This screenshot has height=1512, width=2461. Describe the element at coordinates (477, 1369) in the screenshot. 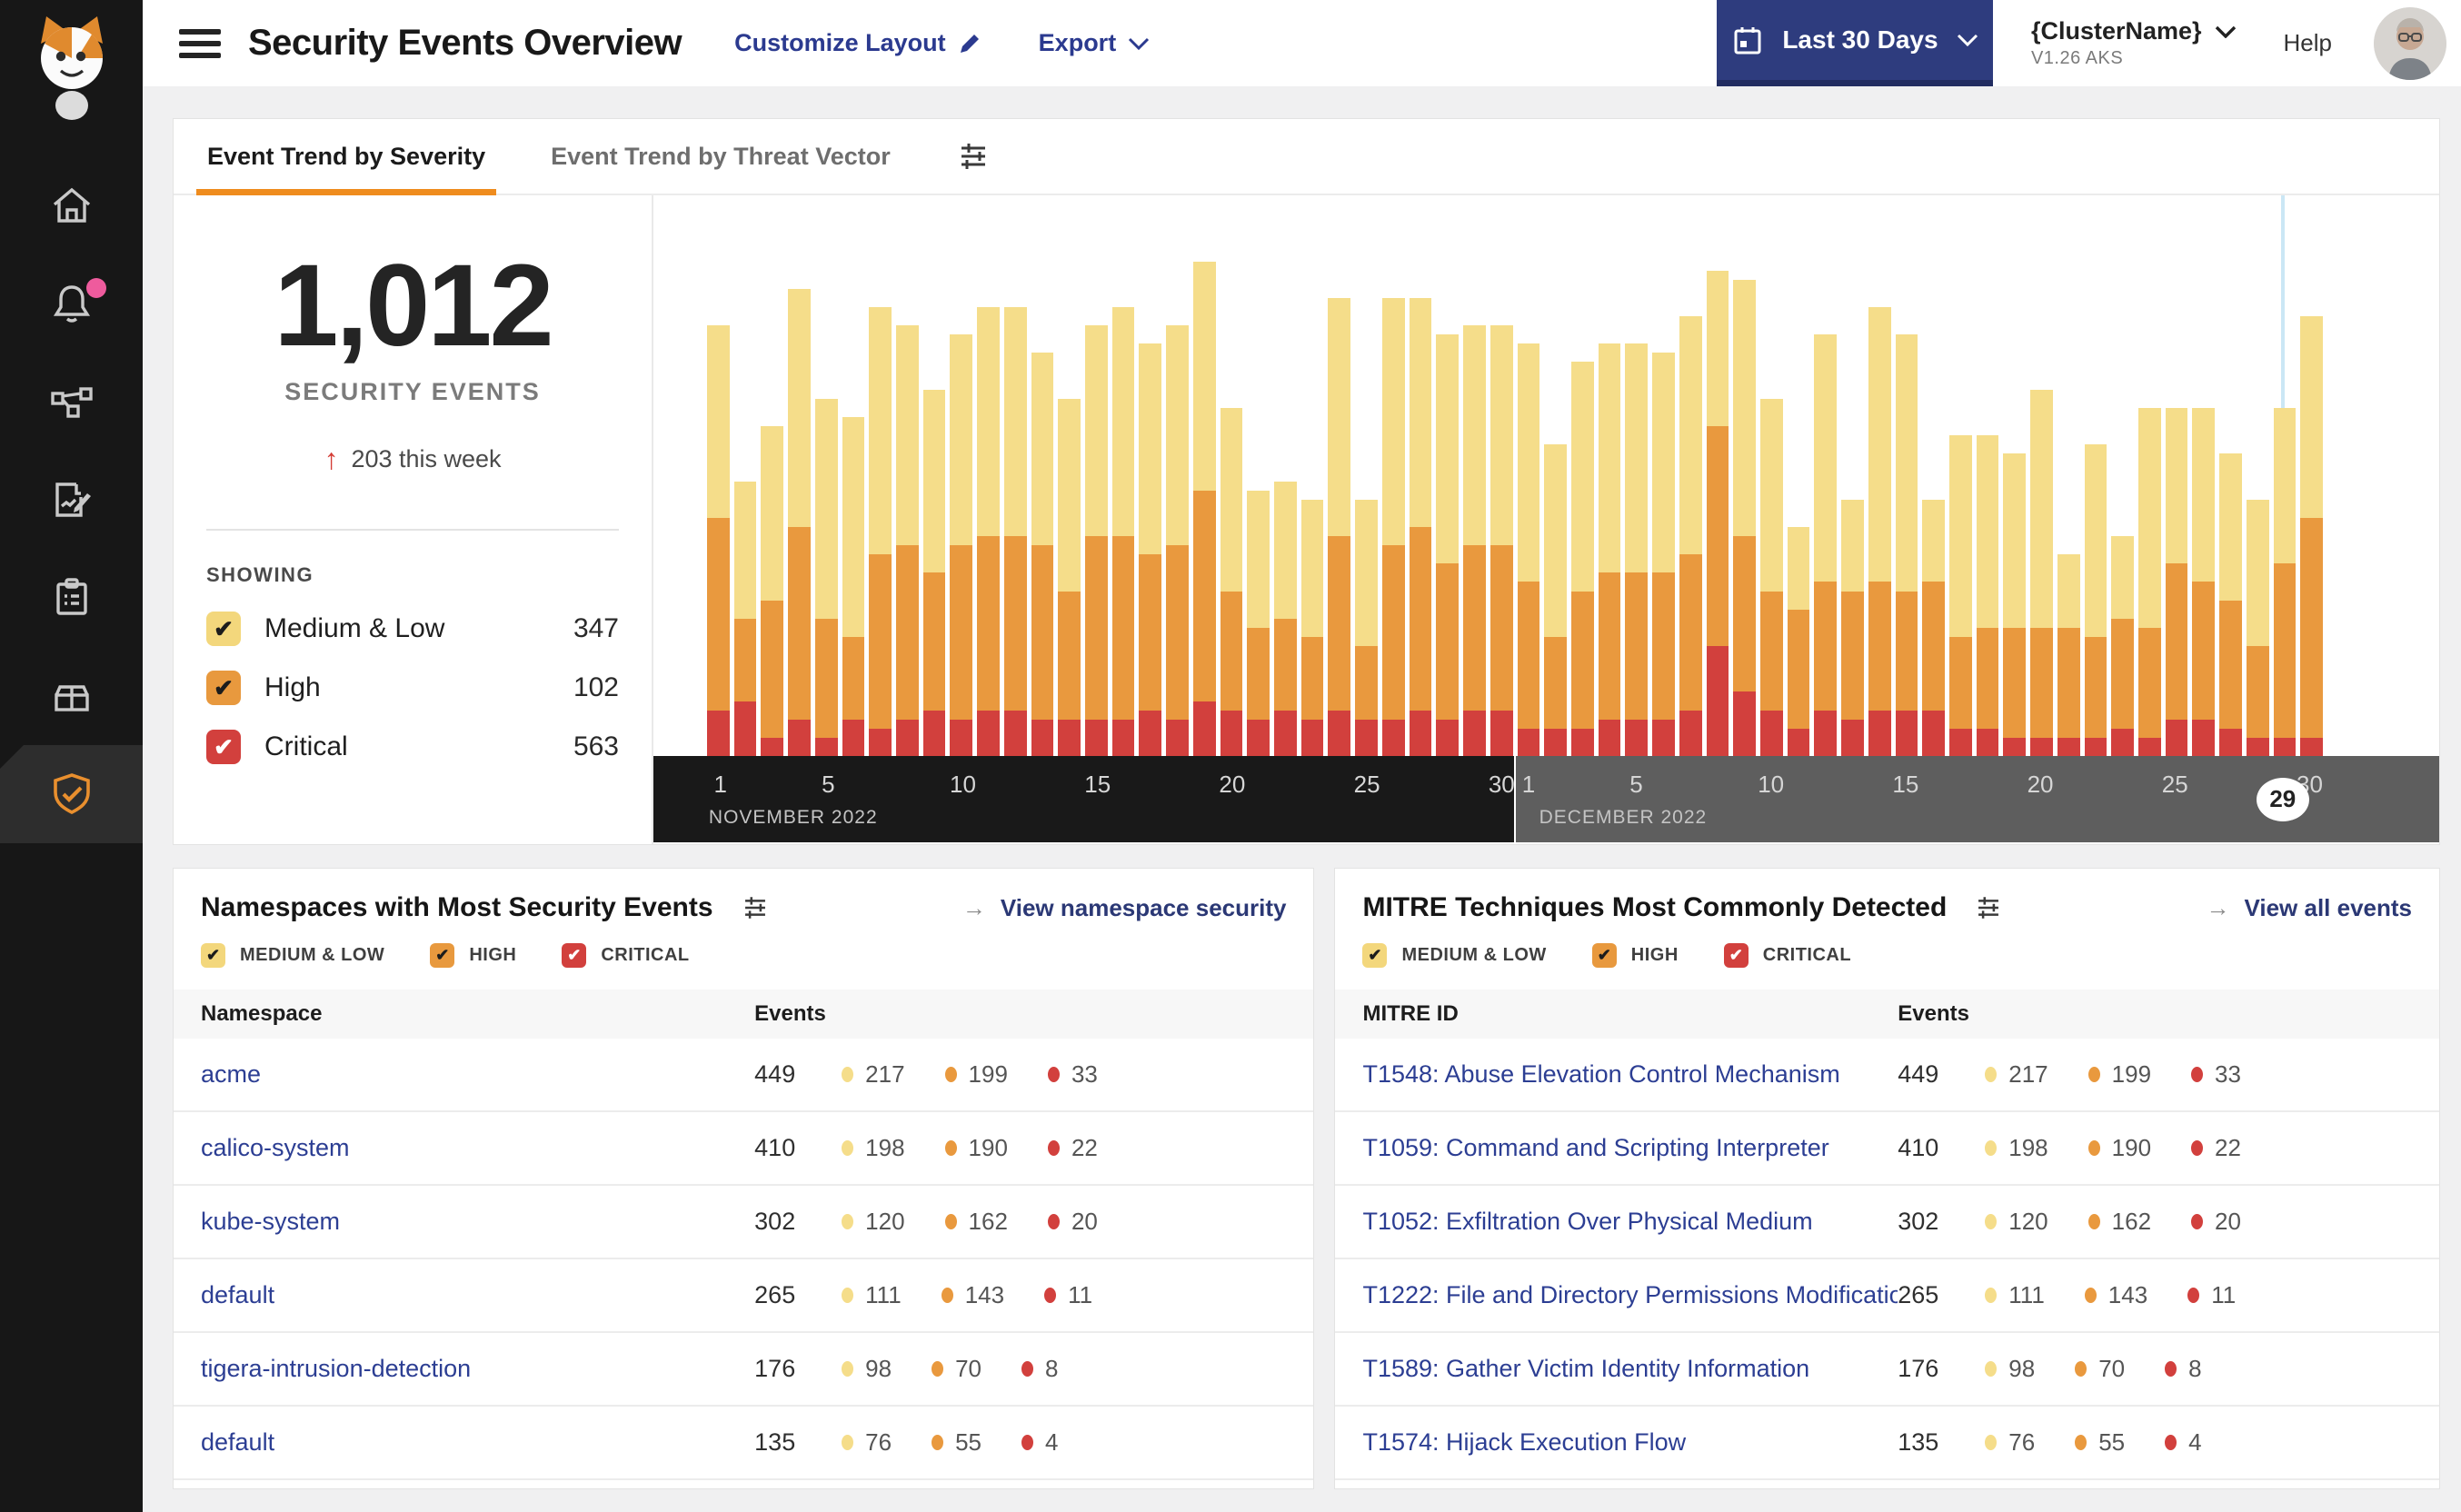

I see `namespace-link: tigera-intrusion-detection` at that location.